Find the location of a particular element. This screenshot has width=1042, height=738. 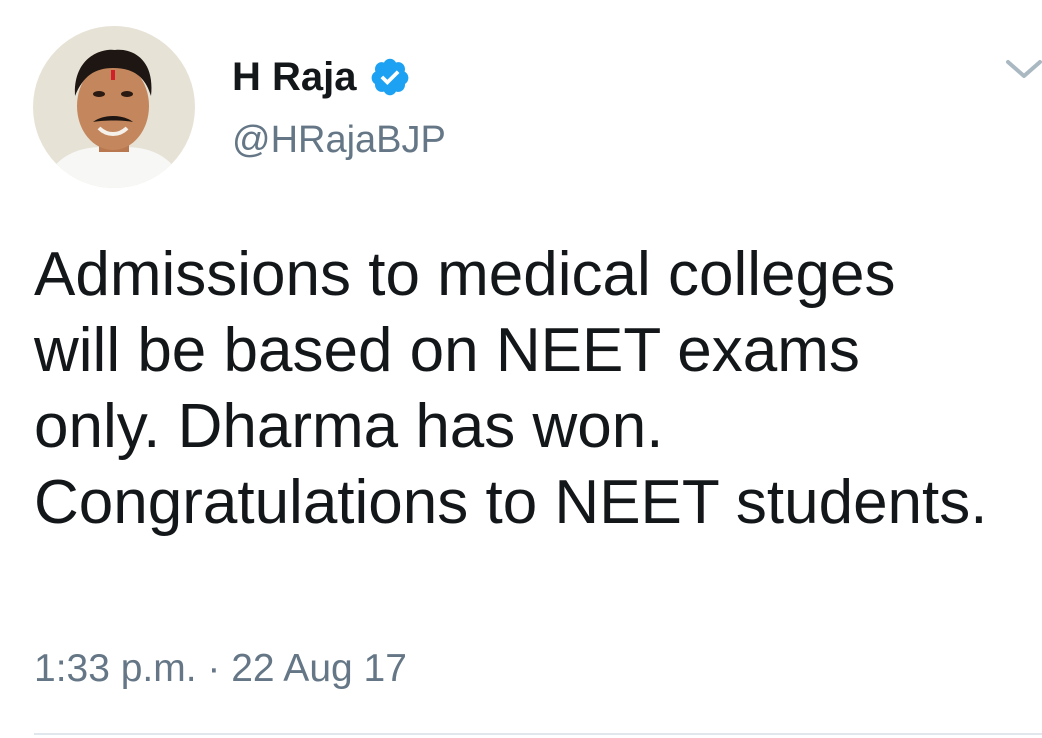

author-name-row: H Raja is located at coordinates (321, 77).